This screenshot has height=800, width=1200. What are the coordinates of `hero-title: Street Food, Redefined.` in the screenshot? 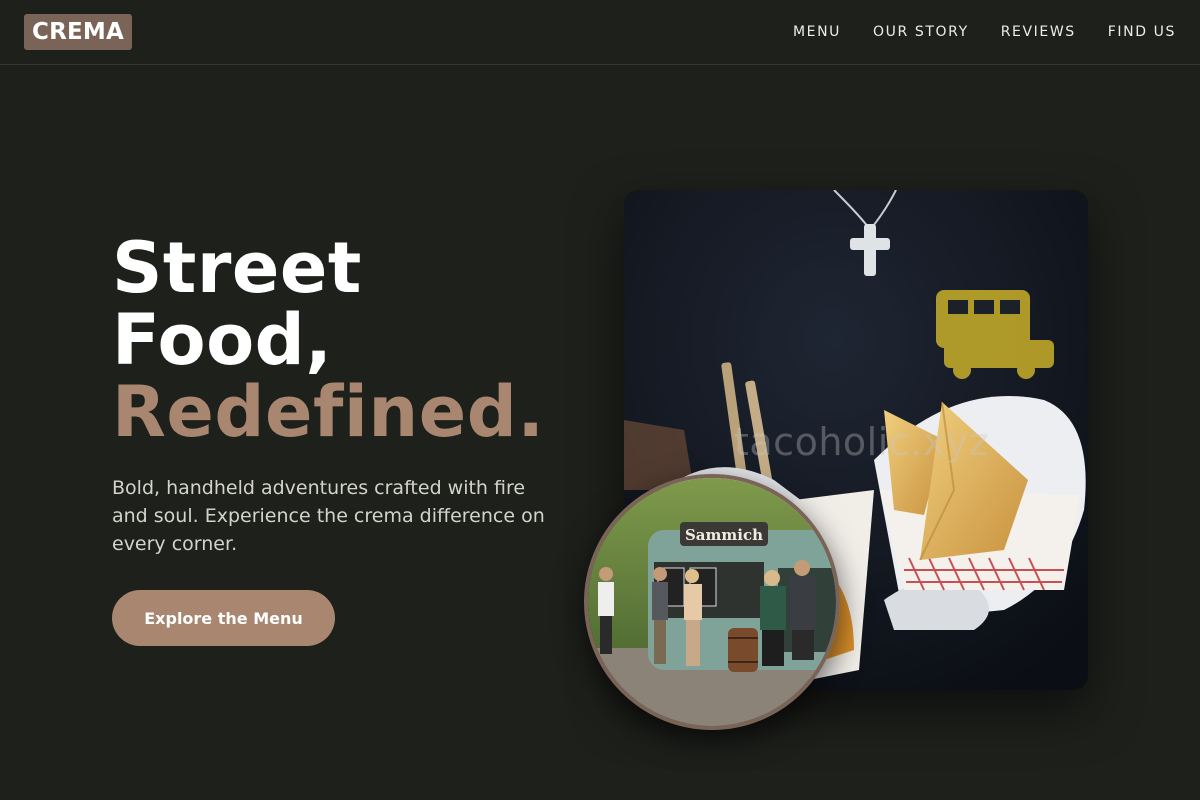 It's located at (328, 340).